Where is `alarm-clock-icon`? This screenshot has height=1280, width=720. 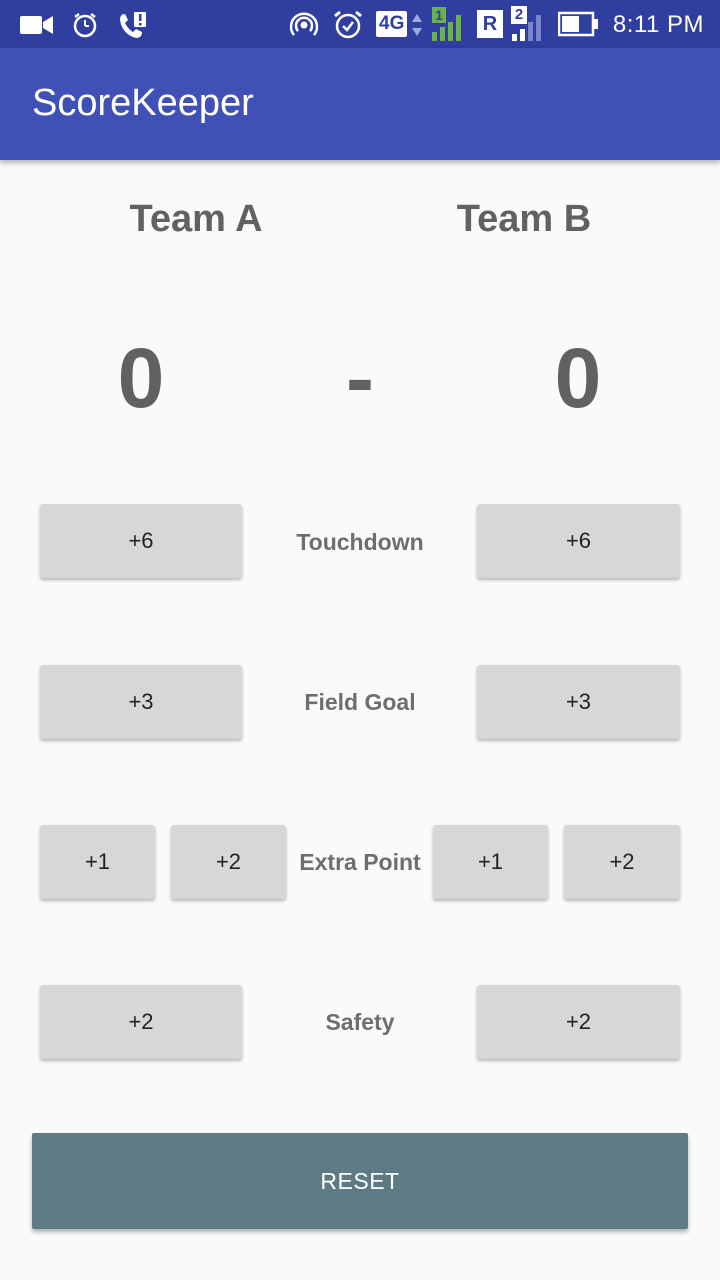 alarm-clock-icon is located at coordinates (85, 25).